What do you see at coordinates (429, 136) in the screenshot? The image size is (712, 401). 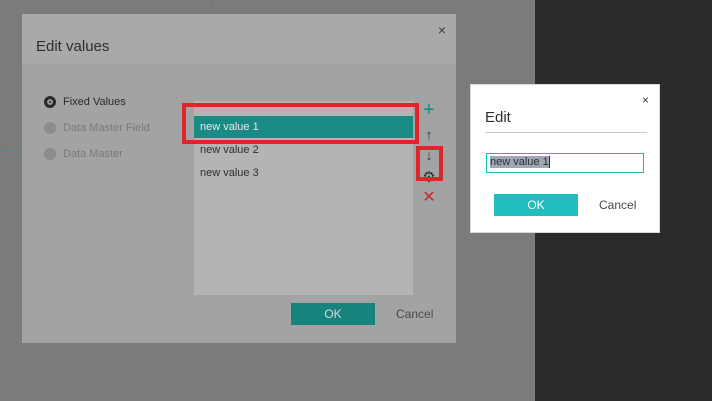 I see `move-up-icon: ↑` at bounding box center [429, 136].